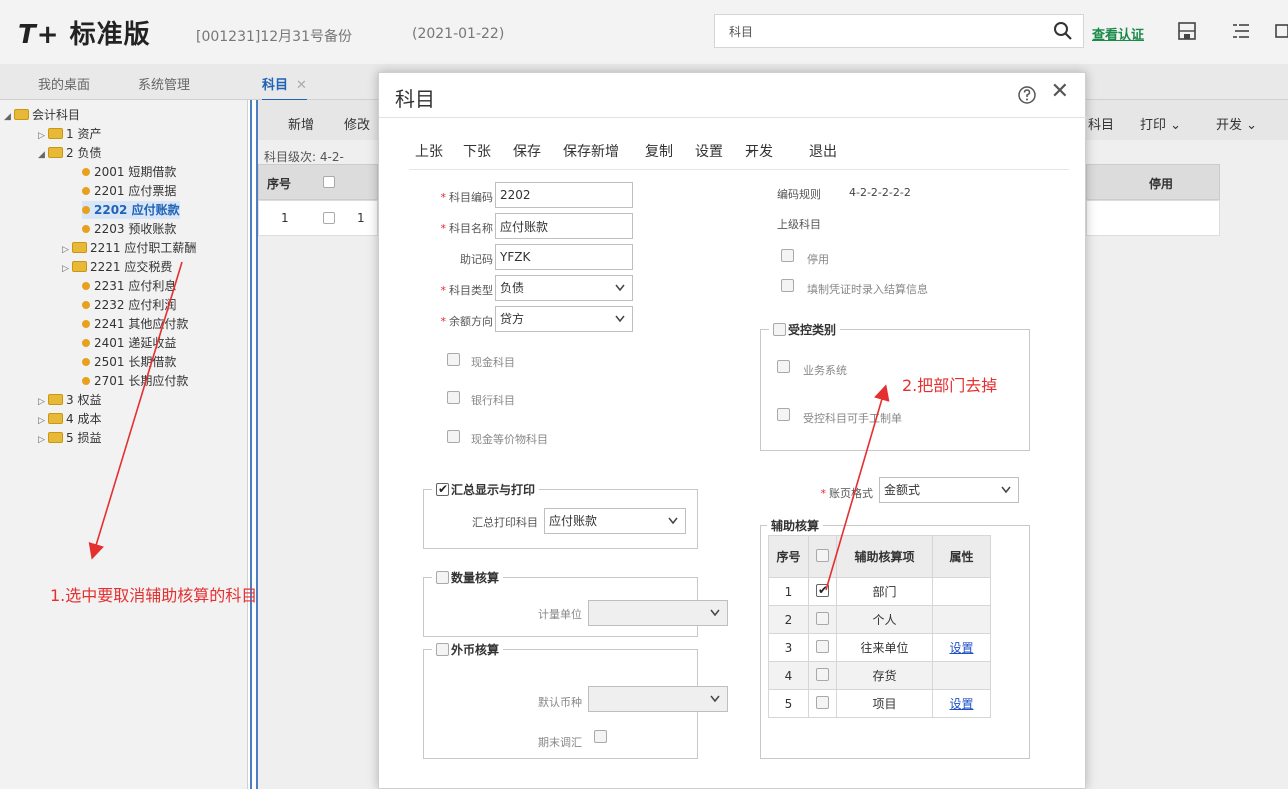  What do you see at coordinates (453, 436) in the screenshot?
I see `cash-equivalent-checkbox` at bounding box center [453, 436].